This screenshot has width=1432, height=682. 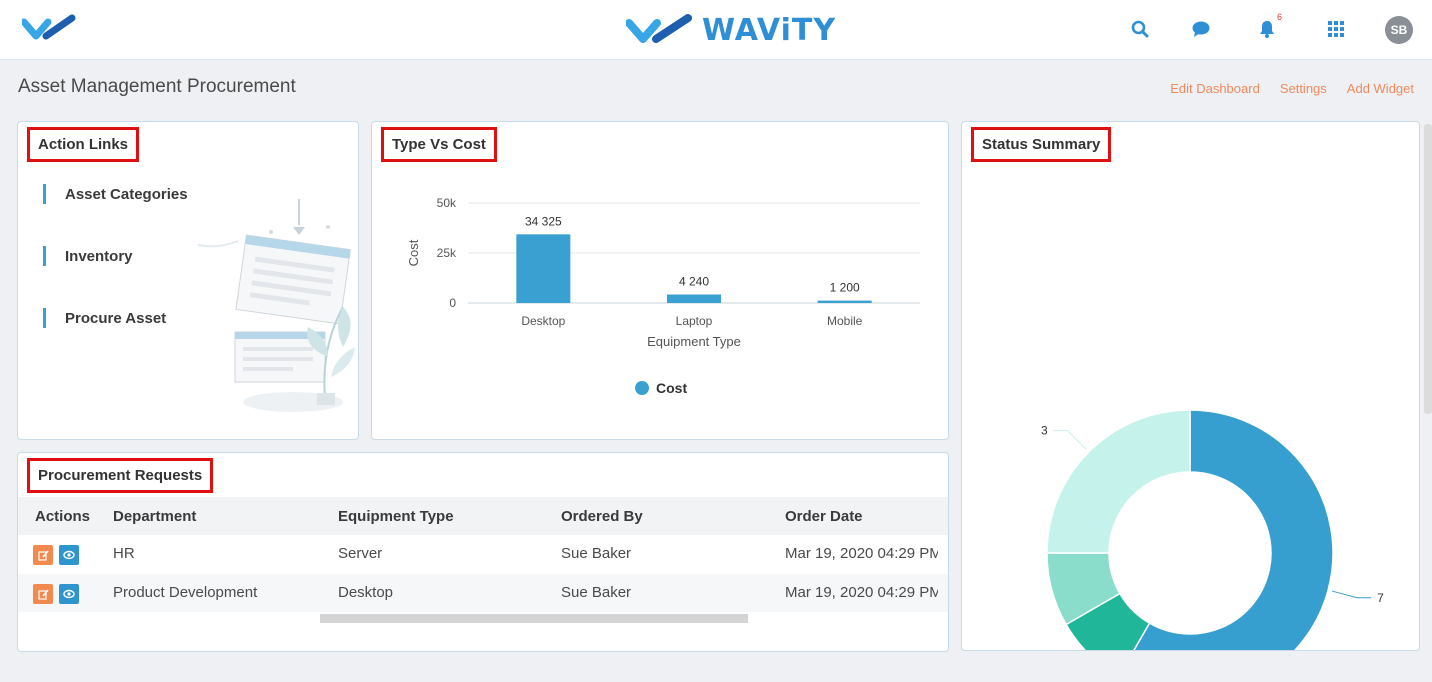 What do you see at coordinates (447, 203) in the screenshot?
I see `y-tick-label: 50k` at bounding box center [447, 203].